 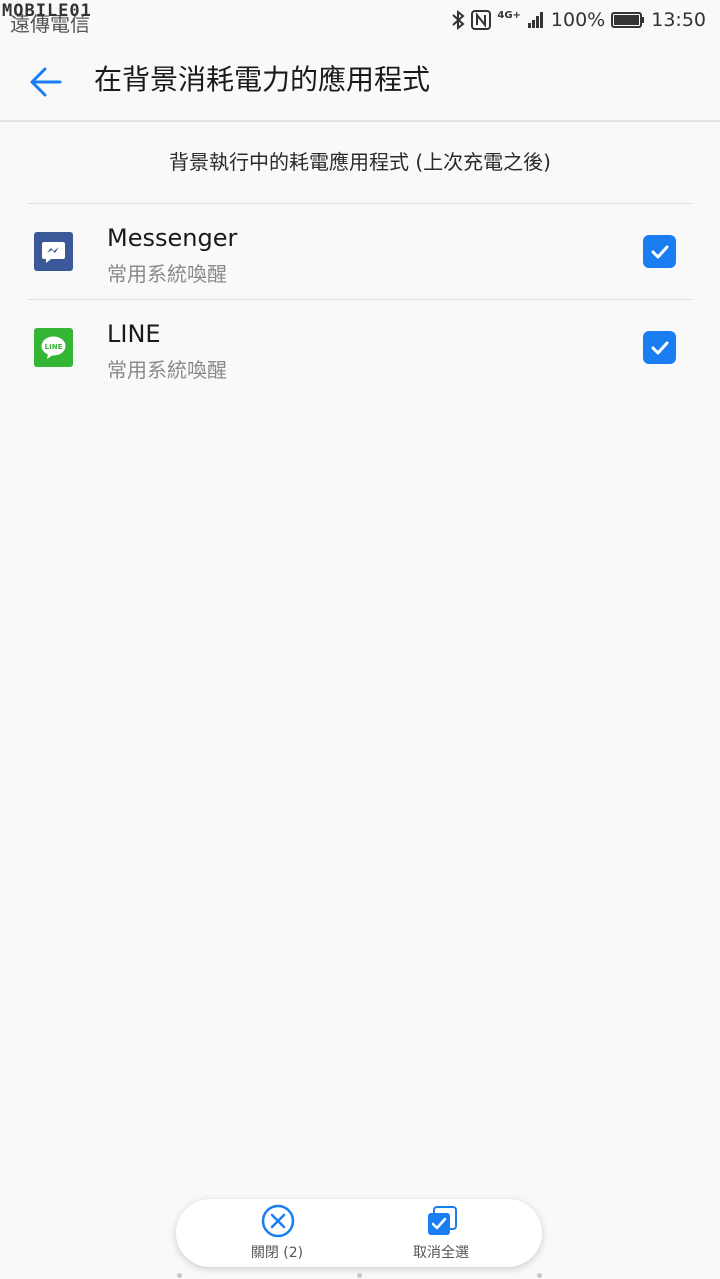 I want to click on close-circle-icon, so click(x=278, y=1221).